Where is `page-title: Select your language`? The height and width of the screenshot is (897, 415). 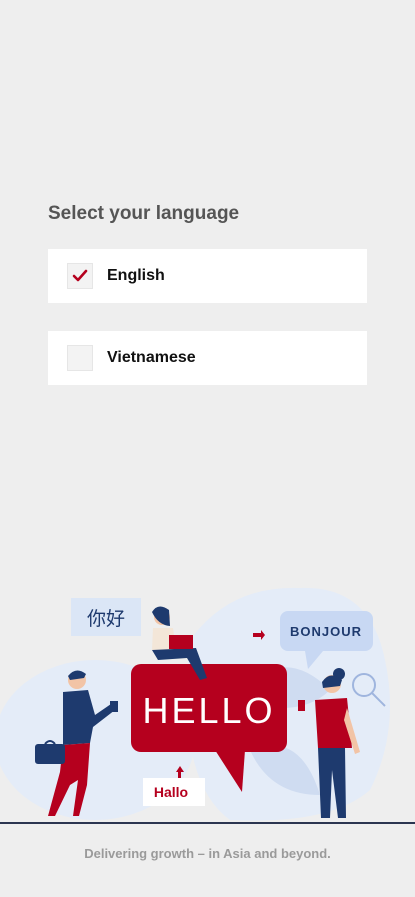
page-title: Select your language is located at coordinates (144, 213).